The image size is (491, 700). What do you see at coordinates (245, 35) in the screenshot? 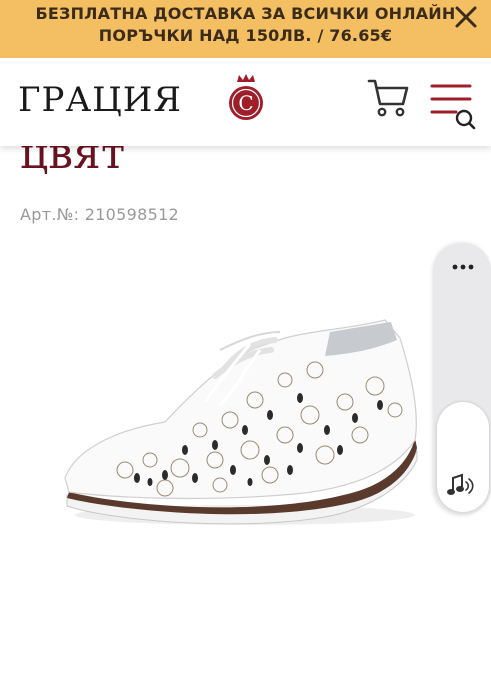
I see `promo-line-2: ПОРЪЧКИ НАД 150ЛВ. / 76.65€` at bounding box center [245, 35].